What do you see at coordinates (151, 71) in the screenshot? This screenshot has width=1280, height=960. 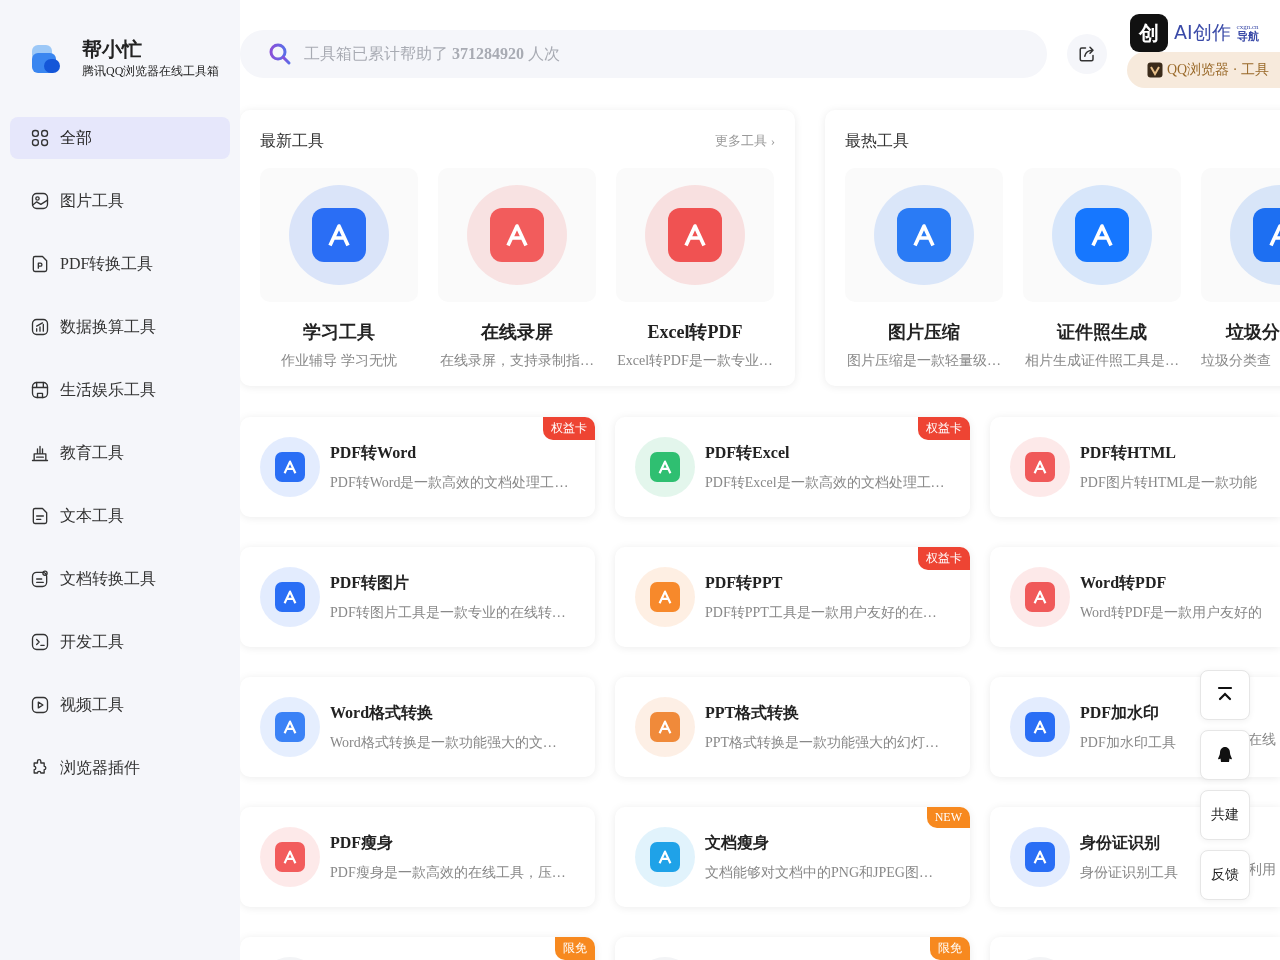 I see `app-subtitle: 腾讯QQ浏览器在线工具箱` at bounding box center [151, 71].